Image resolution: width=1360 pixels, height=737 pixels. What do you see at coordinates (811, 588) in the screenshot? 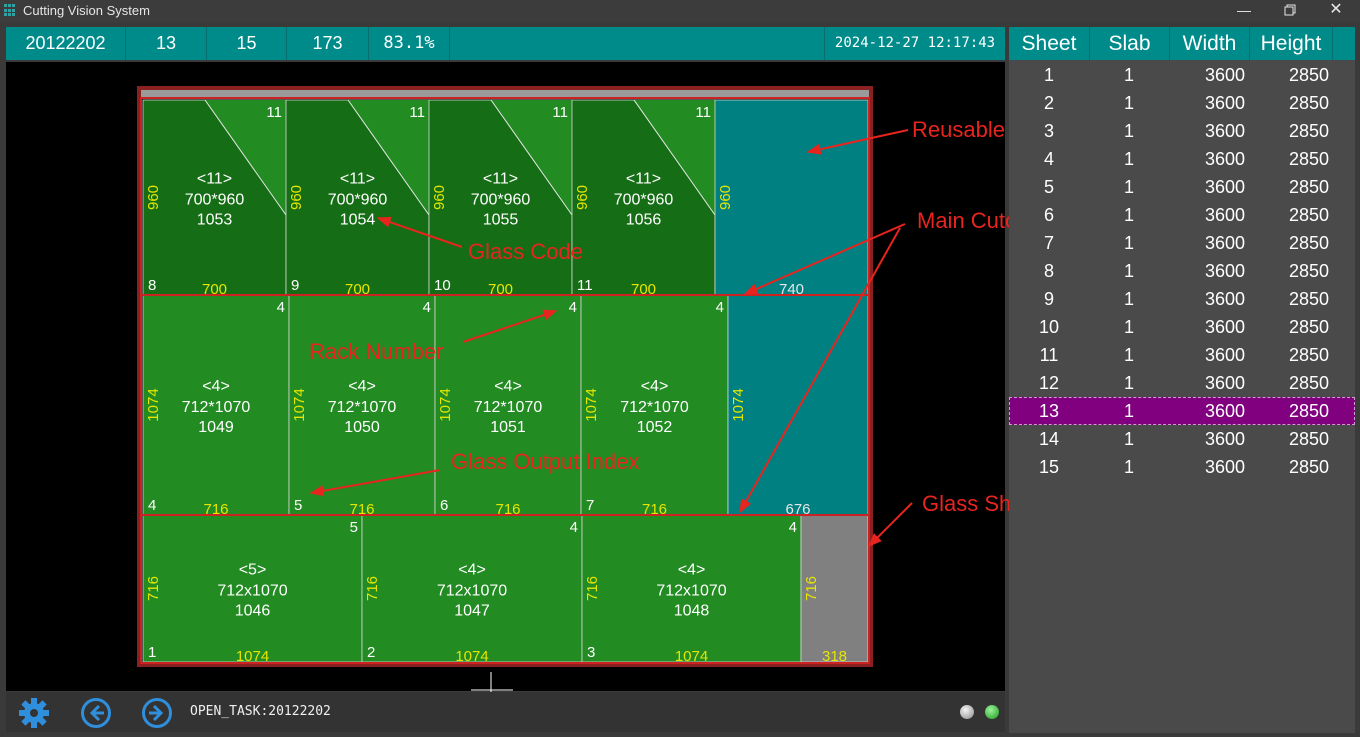
I see `remnant-height-label: 716` at bounding box center [811, 588].